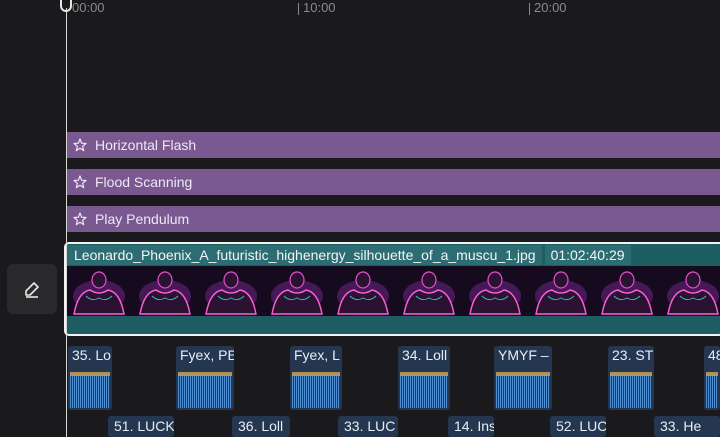  Describe the element at coordinates (550, 7) in the screenshot. I see `ruler-label: 20:00` at that location.